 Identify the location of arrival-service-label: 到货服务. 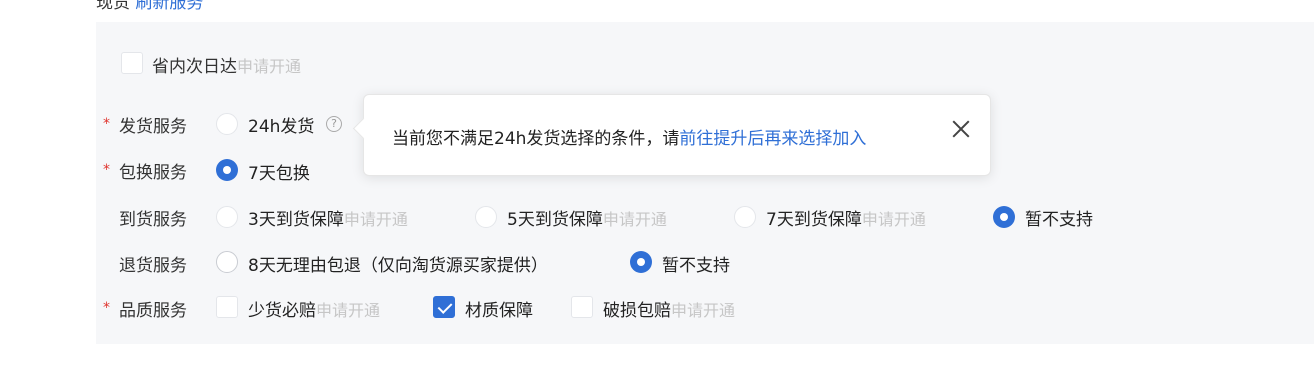
(153, 220).